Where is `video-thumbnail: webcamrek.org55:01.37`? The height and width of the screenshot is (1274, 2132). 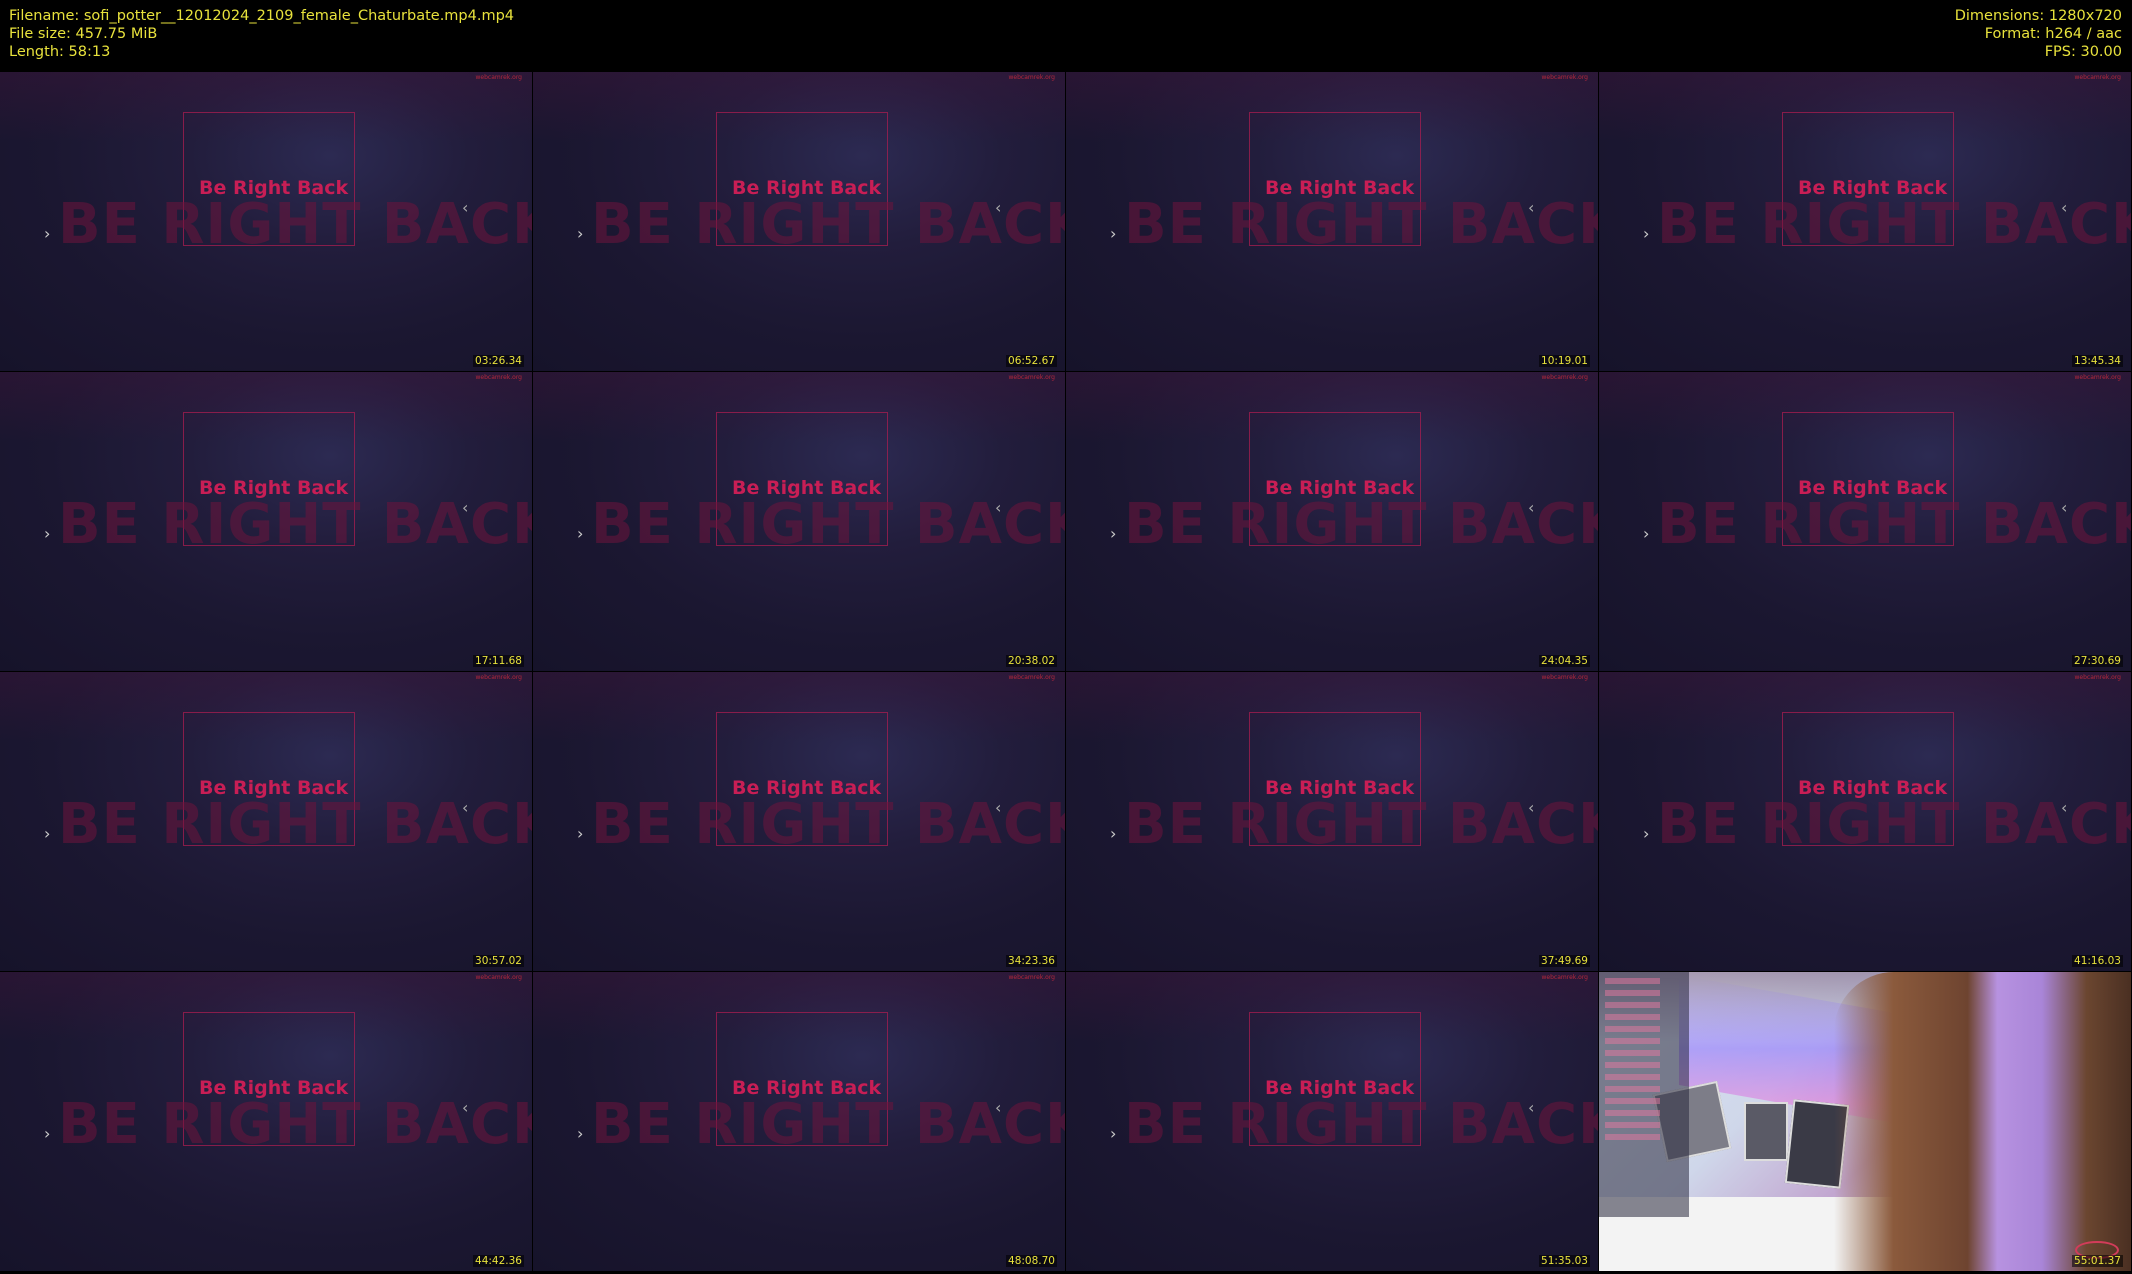
video-thumbnail: webcamrek.org55:01.37 is located at coordinates (1865, 1121).